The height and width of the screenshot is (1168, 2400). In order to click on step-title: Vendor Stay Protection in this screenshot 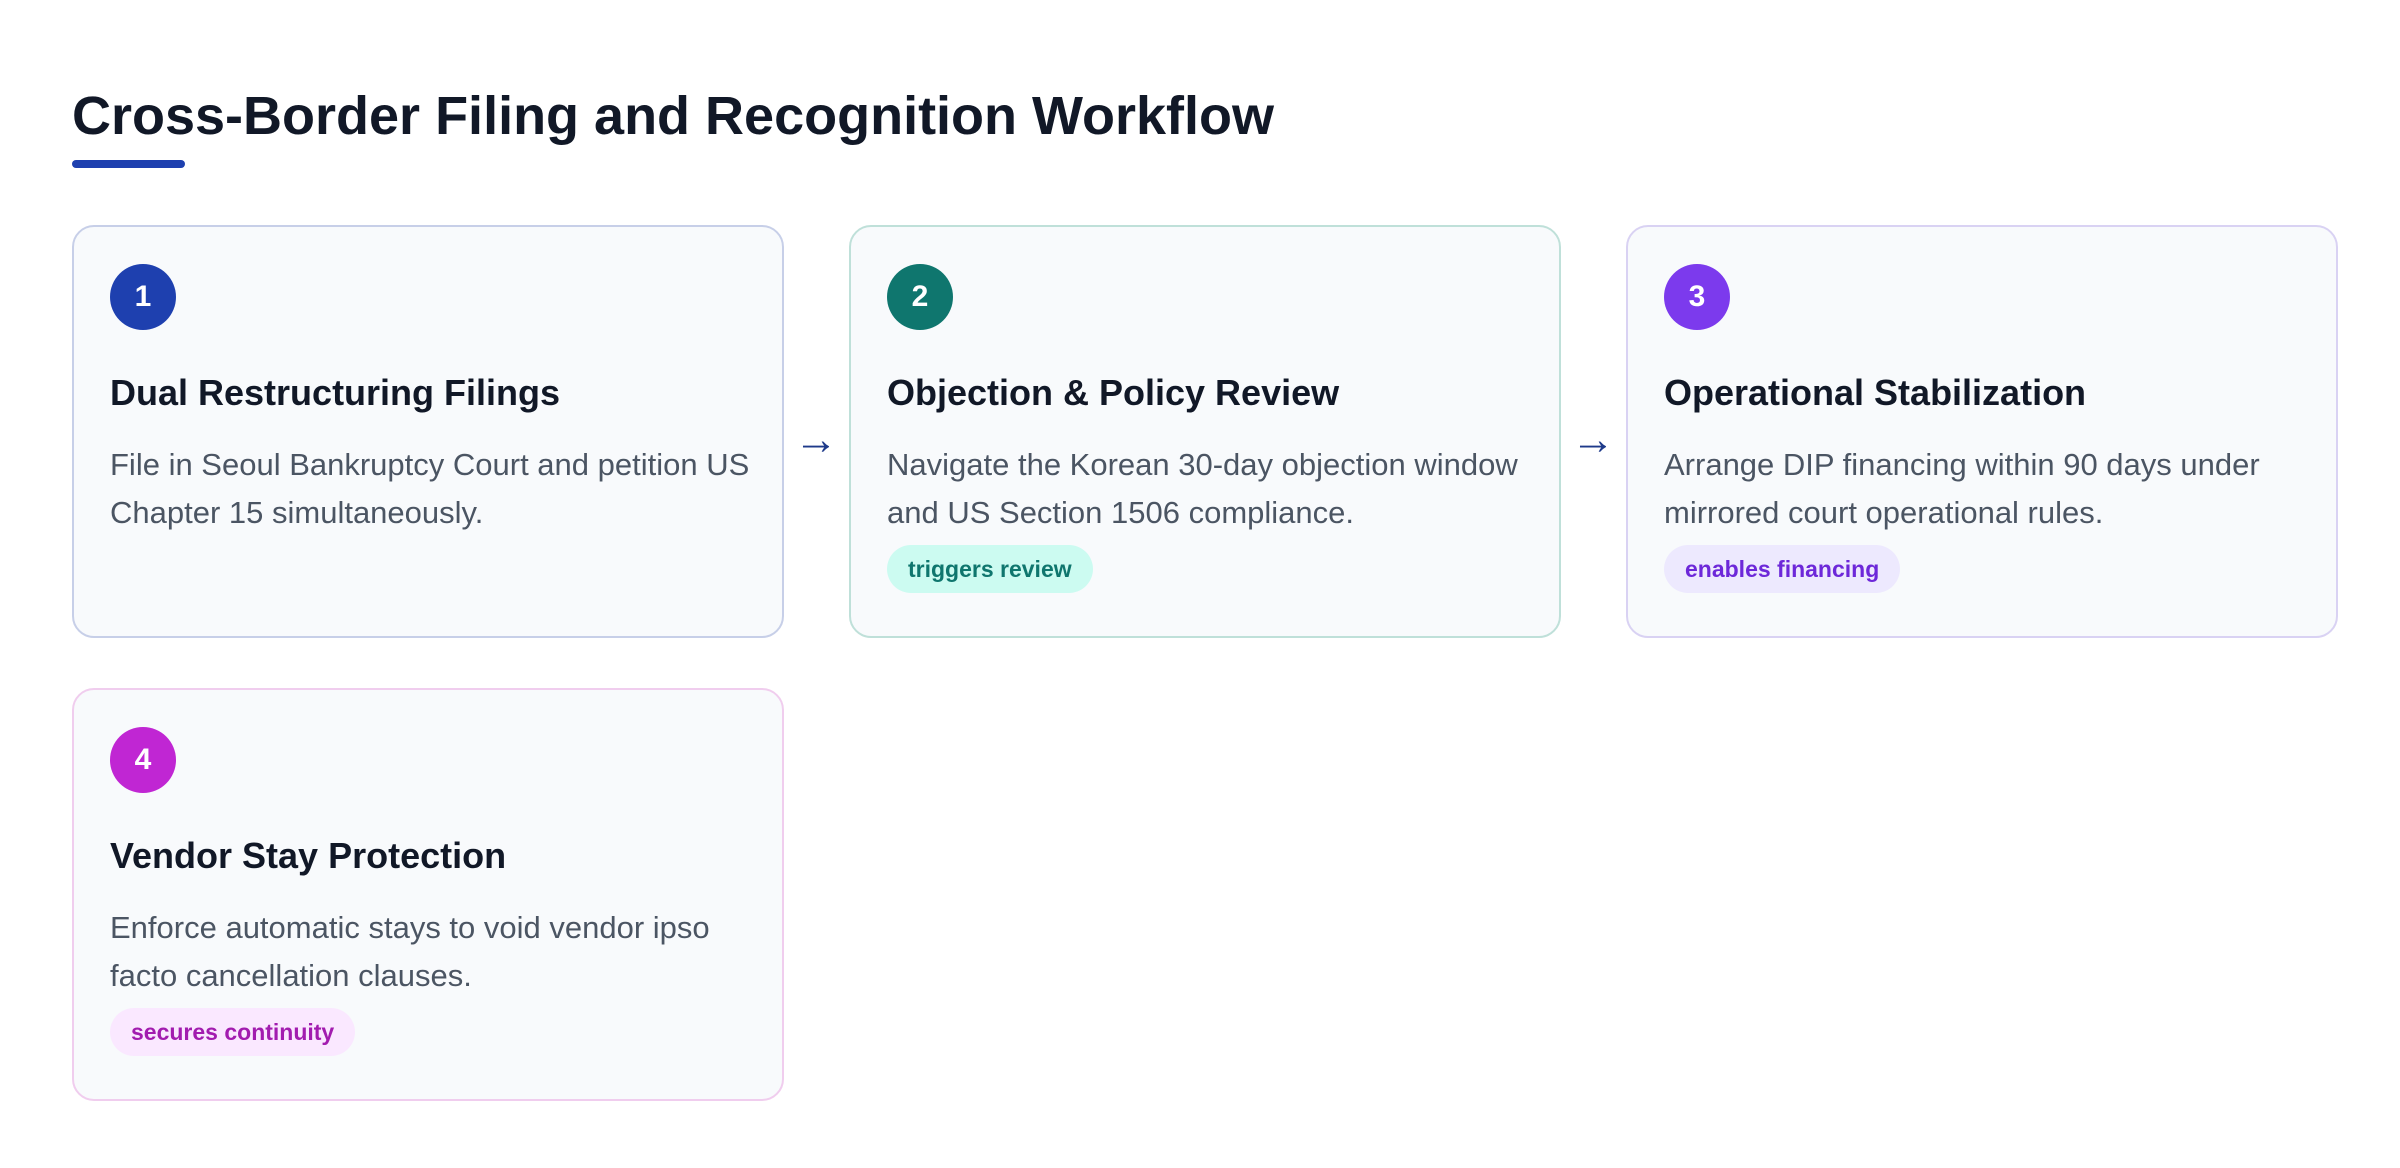, I will do `click(308, 855)`.